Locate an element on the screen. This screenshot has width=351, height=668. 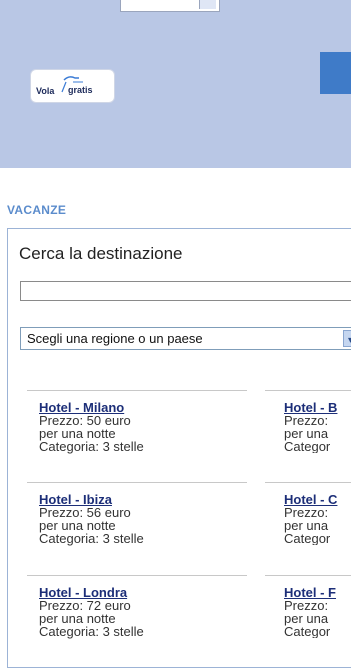
search-label: Cerca la destinazione is located at coordinates (101, 253).